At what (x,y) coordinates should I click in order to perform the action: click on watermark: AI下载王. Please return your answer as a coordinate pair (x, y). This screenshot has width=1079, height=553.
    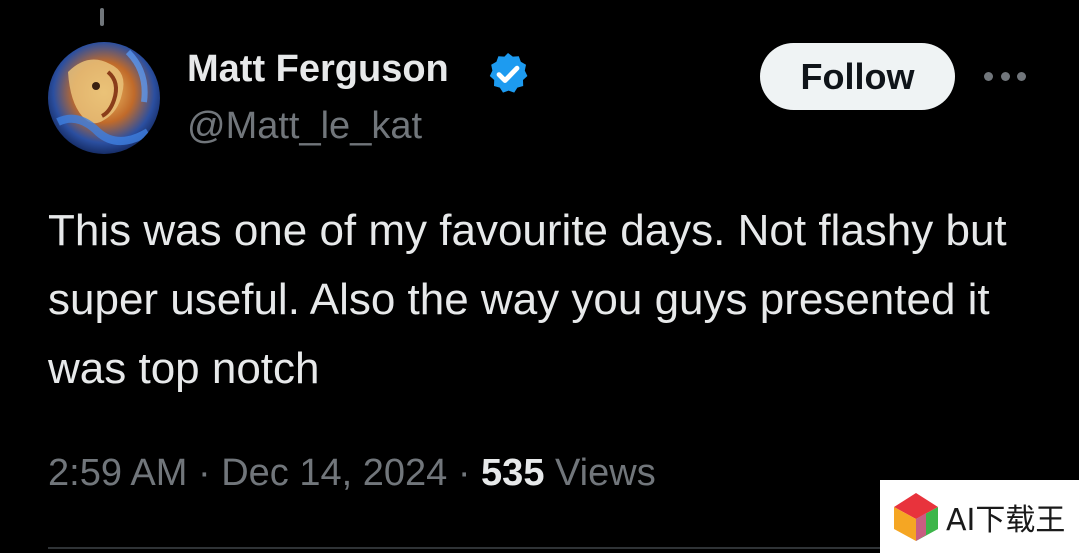
    Looking at the image, I should click on (979, 516).